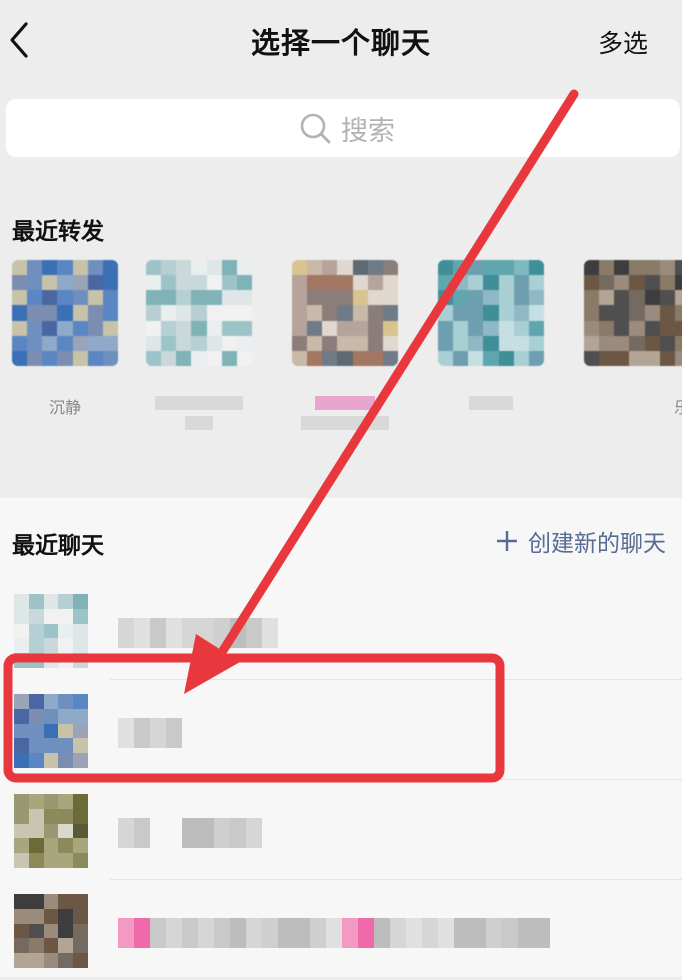  Describe the element at coordinates (633, 339) in the screenshot. I see `recent-forward-item: 乐` at that location.